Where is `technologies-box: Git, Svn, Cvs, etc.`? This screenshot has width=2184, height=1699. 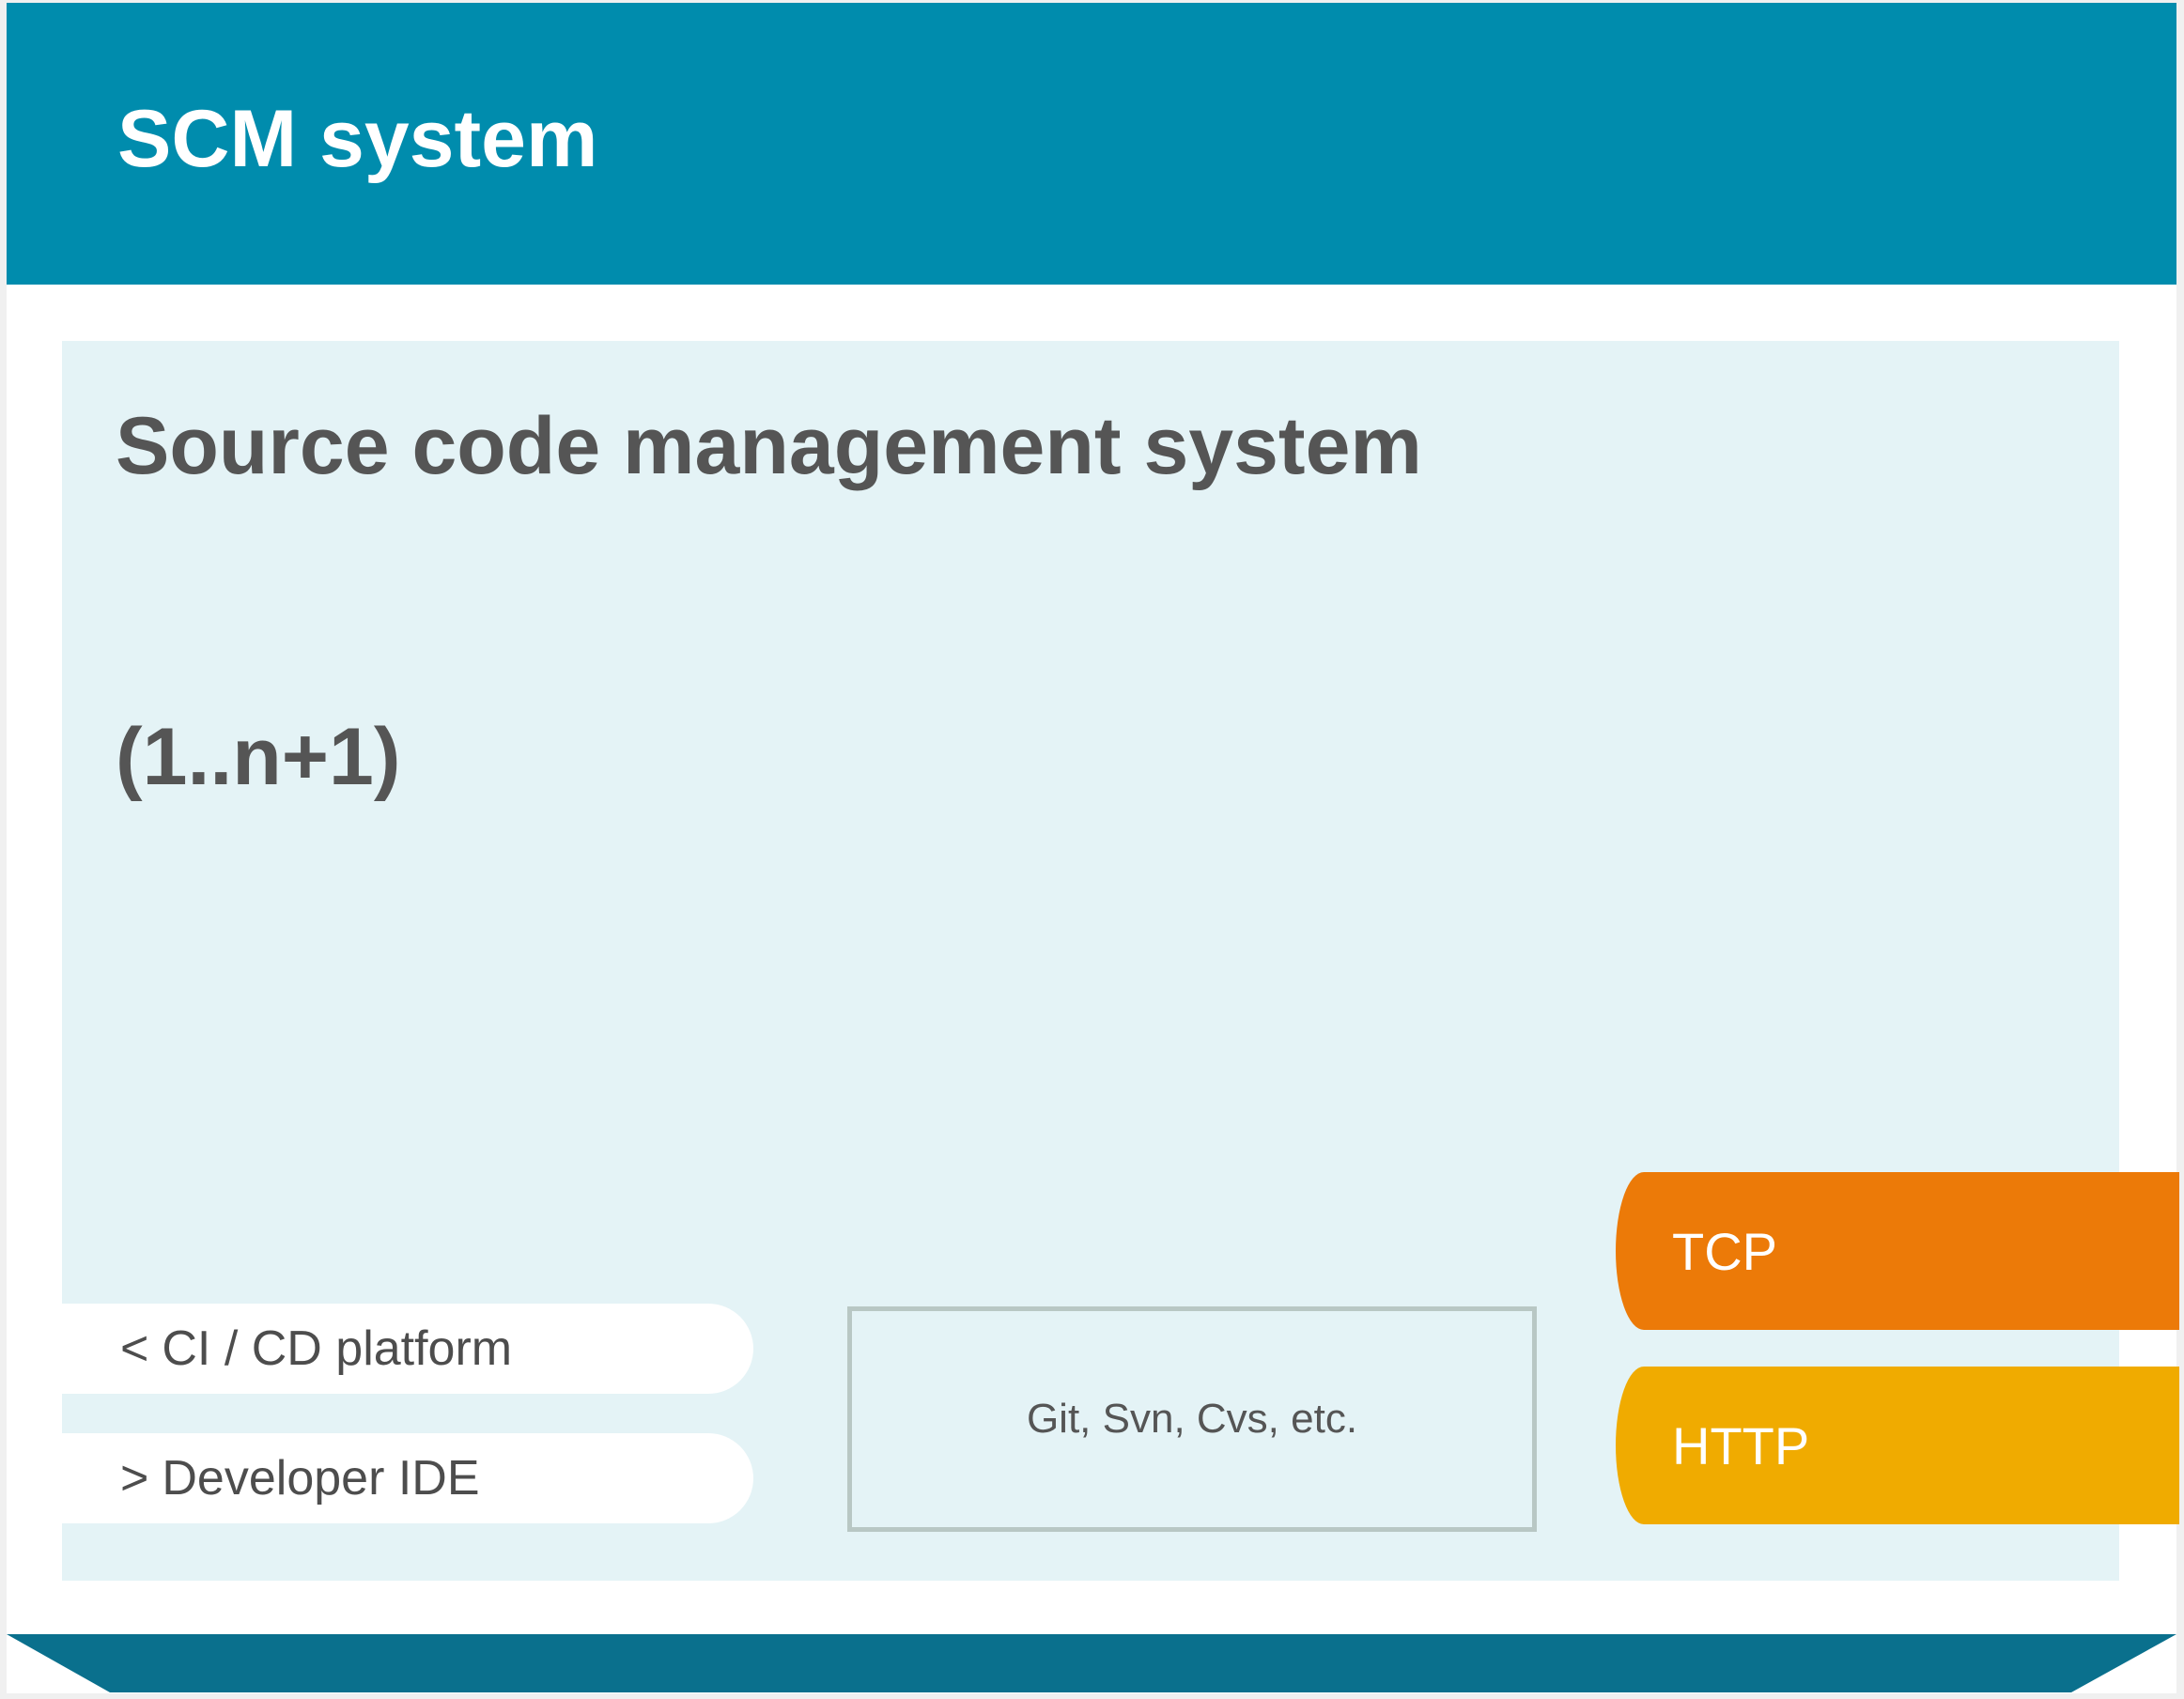 technologies-box: Git, Svn, Cvs, etc. is located at coordinates (1192, 1419).